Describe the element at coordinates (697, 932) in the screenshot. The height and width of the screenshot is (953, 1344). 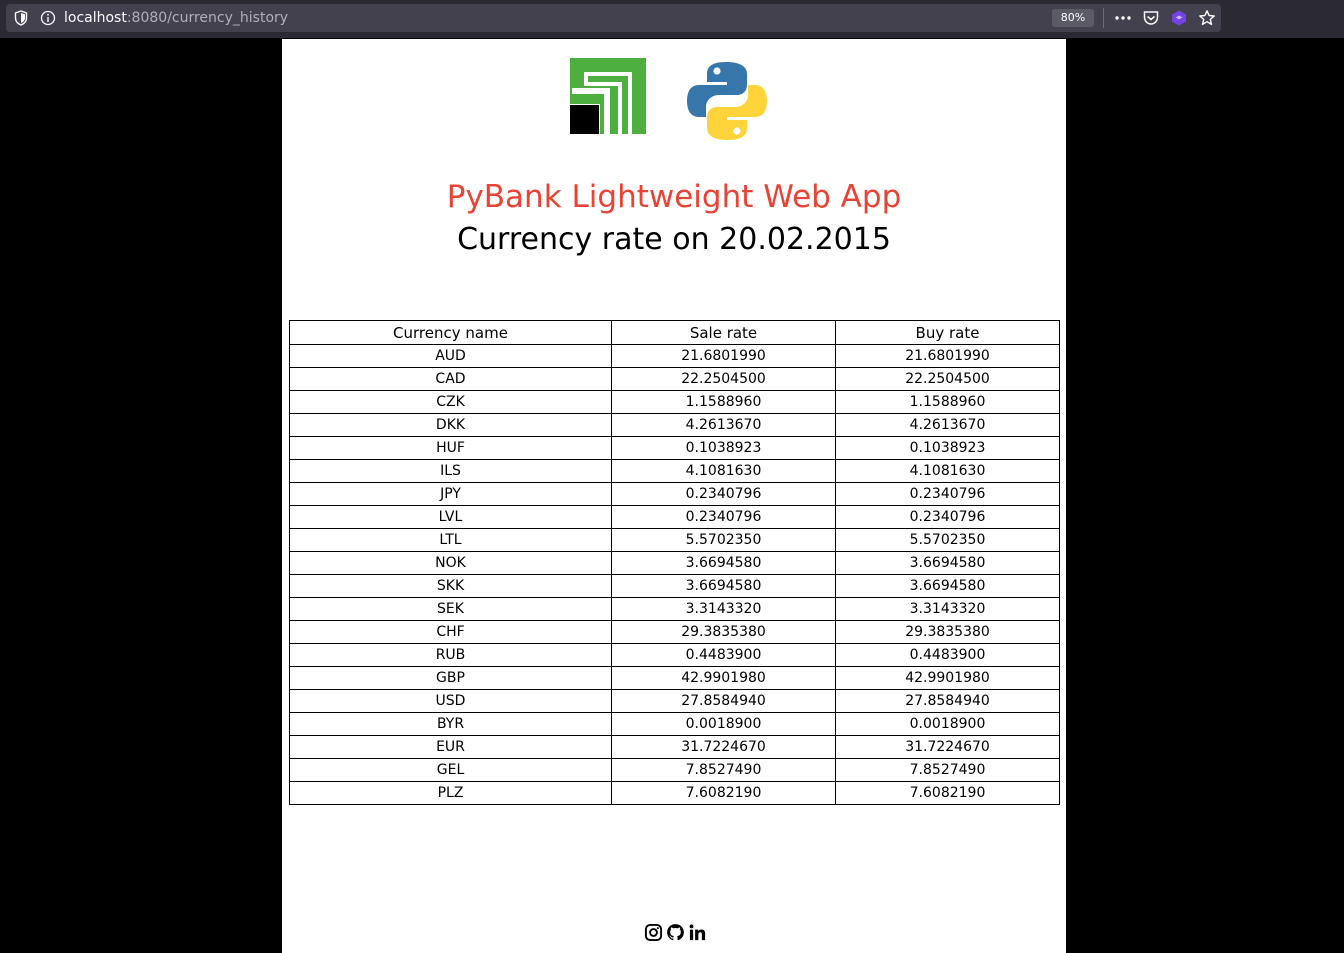
I see `linkedin-icon` at that location.